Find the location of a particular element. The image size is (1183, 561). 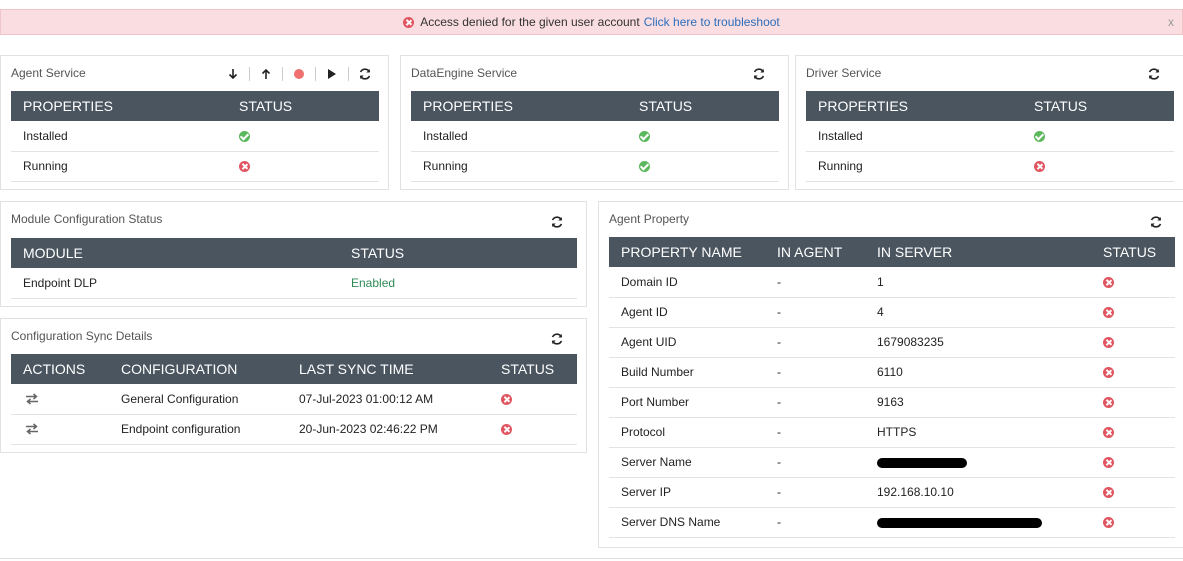

in-server-cell: 6110 is located at coordinates (978, 372).